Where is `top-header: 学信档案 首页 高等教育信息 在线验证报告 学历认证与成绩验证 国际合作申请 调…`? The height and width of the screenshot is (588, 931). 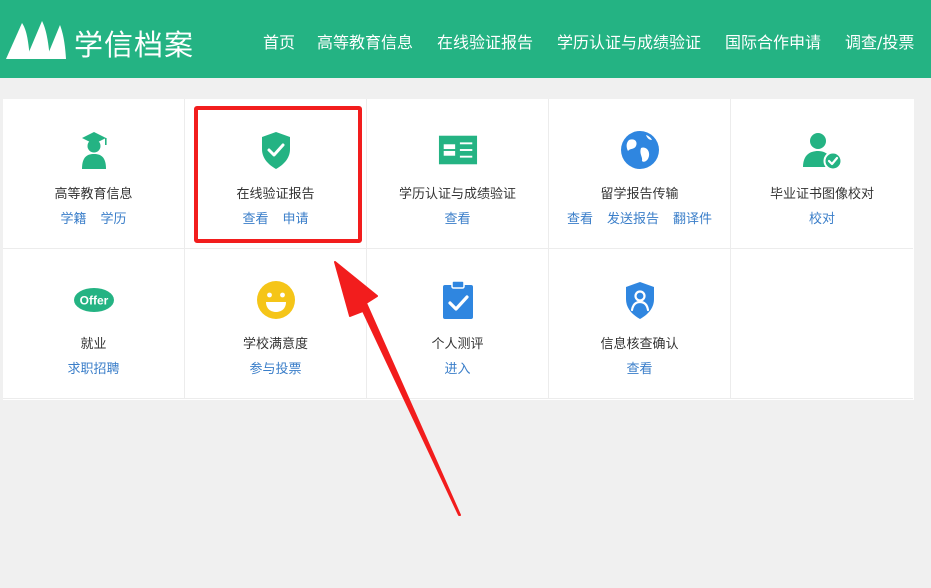 top-header: 学信档案 首页 高等教育信息 在线验证报告 学历认证与成绩验证 国际合作申请 调… is located at coordinates (465, 39).